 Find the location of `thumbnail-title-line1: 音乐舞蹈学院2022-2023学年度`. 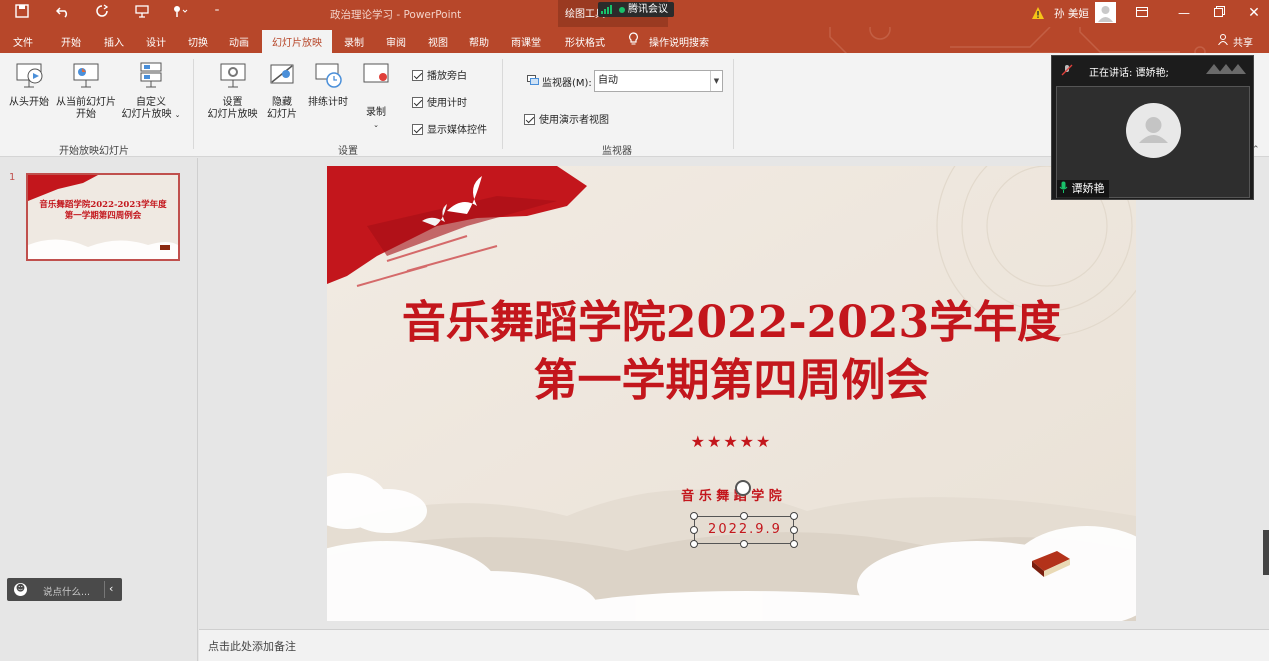

thumbnail-title-line1: 音乐舞蹈学院2022-2023学年度 is located at coordinates (103, 205).